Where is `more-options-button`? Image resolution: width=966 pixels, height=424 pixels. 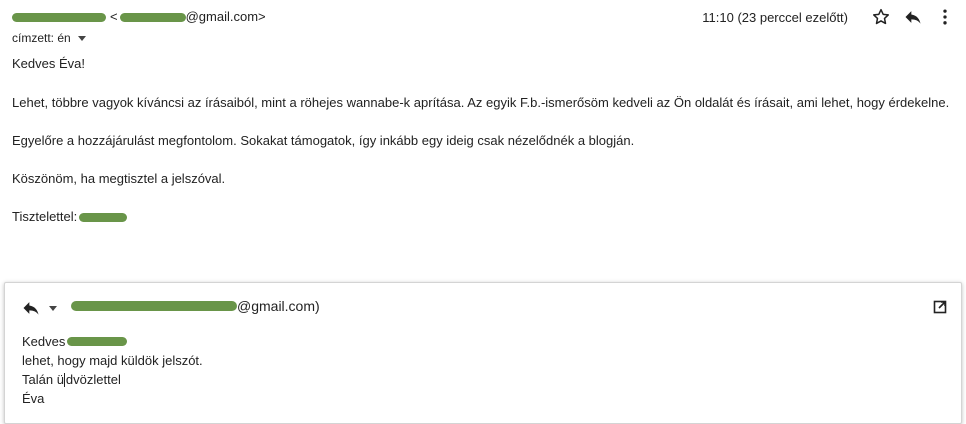
more-options-button is located at coordinates (945, 17).